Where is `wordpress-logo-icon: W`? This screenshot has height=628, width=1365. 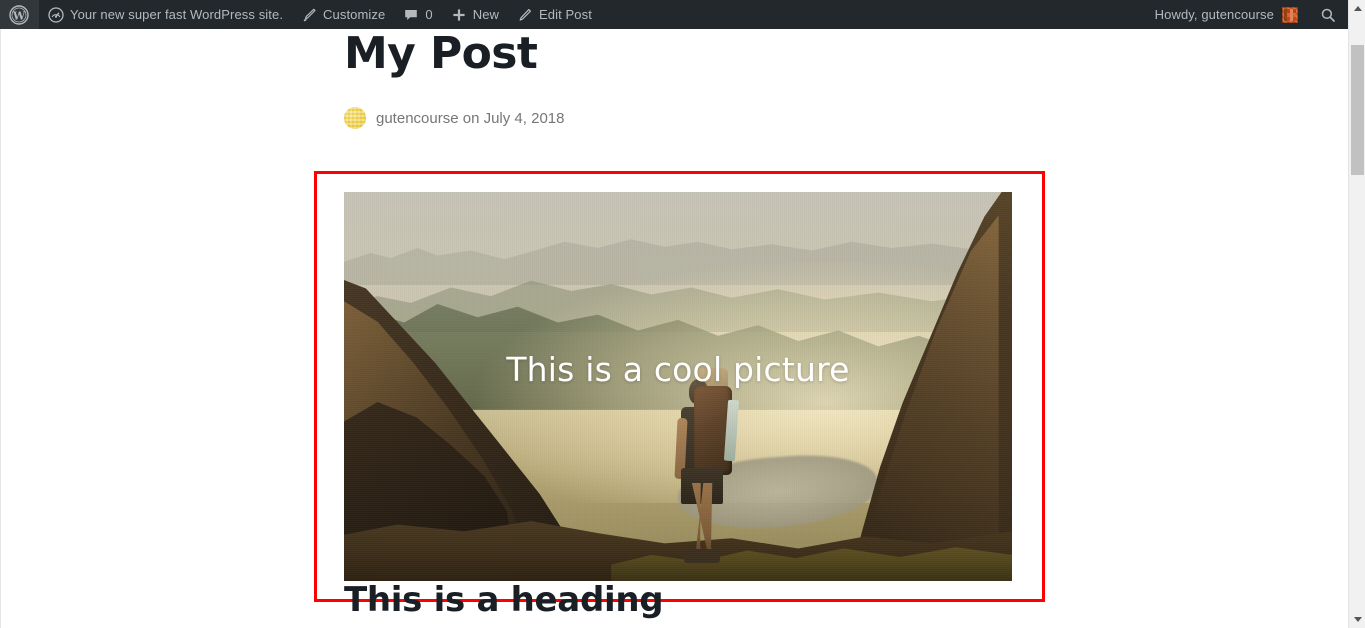
wordpress-logo-icon: W is located at coordinates (19, 14).